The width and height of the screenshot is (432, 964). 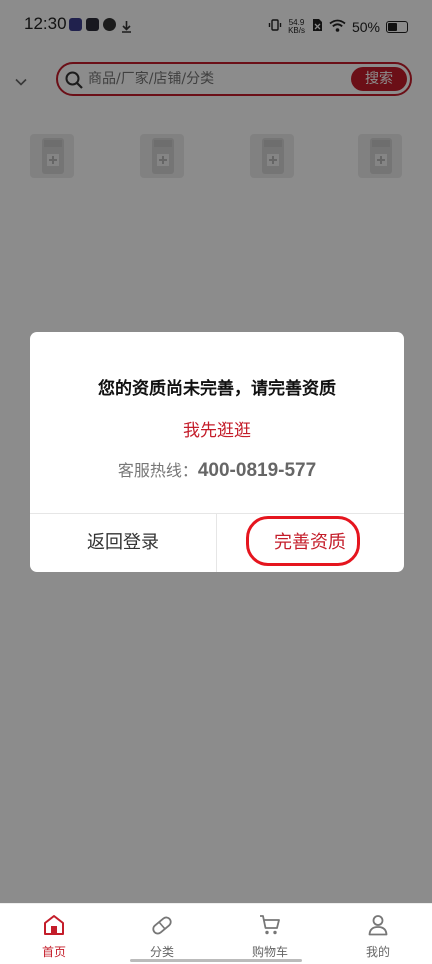 I want to click on bottom-nav: 首页 分类 购物车 我的, so click(x=216, y=933).